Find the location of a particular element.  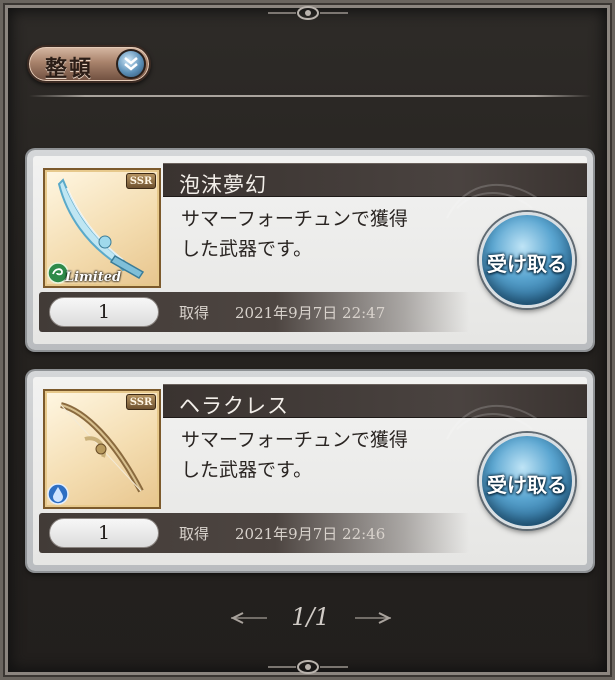

sort-button: 整頓 is located at coordinates (89, 64).